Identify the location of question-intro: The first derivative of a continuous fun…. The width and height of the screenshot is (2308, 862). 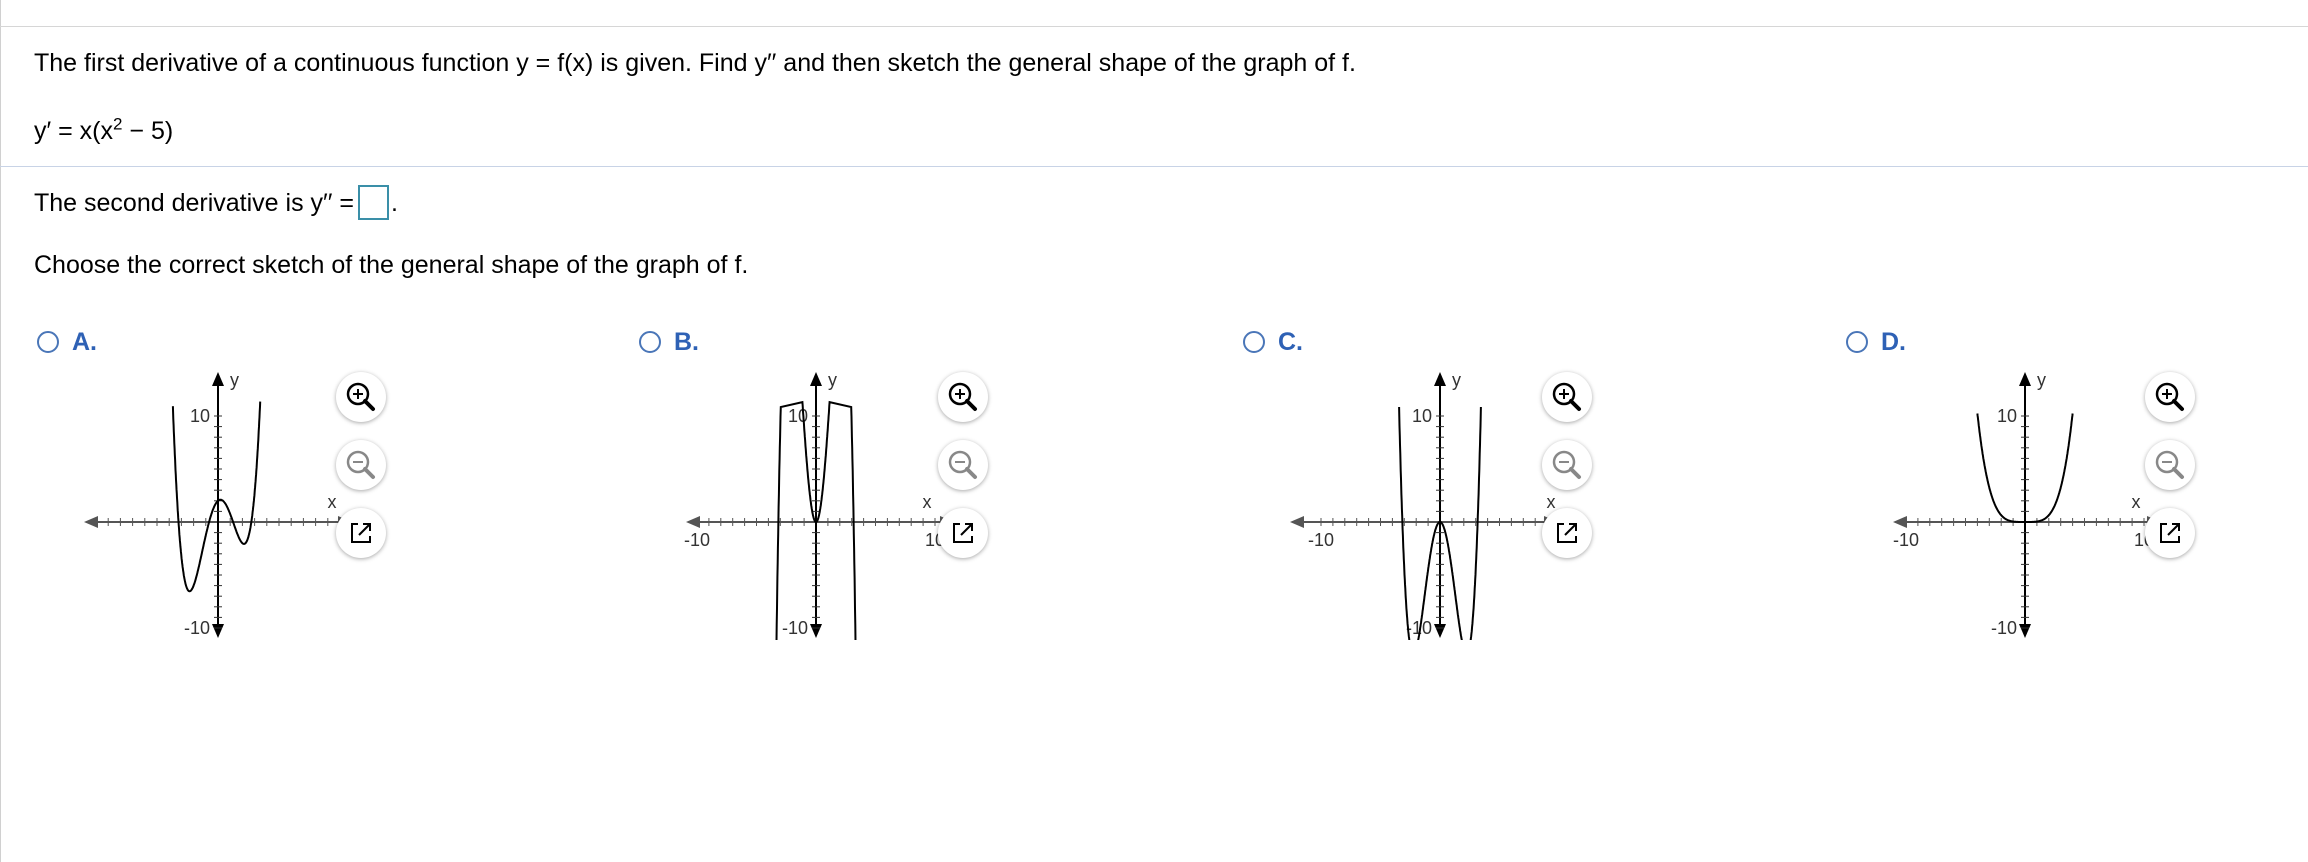
(695, 63).